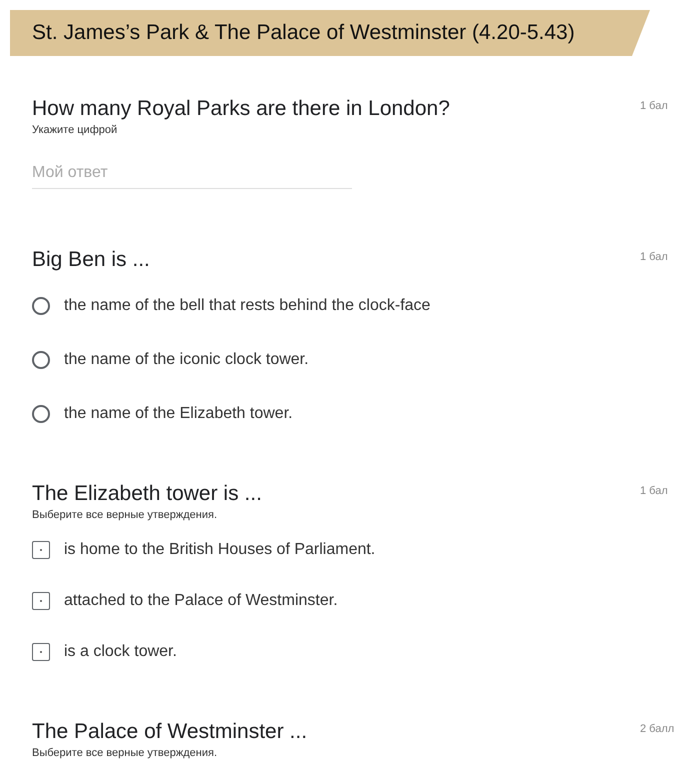 The width and height of the screenshot is (680, 778). I want to click on section-title: St. James’s Park & The Palace of Westminster (4.20-5.43), so click(303, 33).